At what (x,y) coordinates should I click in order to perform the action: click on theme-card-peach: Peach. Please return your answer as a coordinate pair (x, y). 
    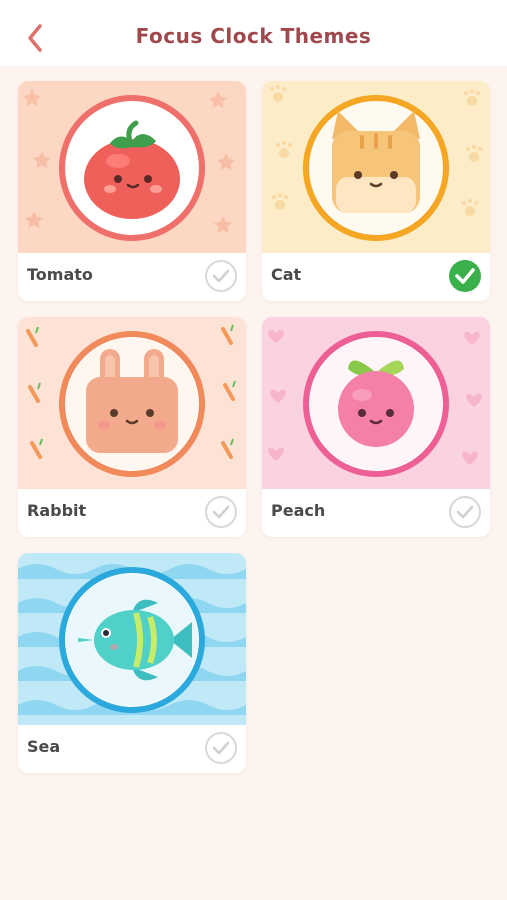
    Looking at the image, I should click on (376, 427).